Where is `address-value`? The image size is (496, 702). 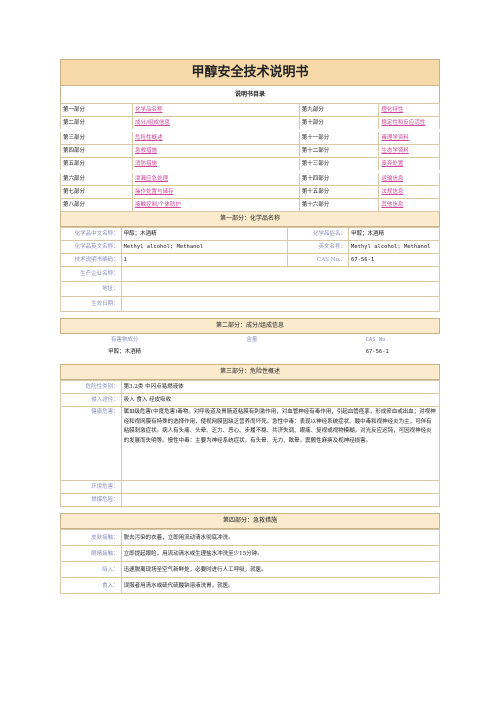 address-value is located at coordinates (280, 289).